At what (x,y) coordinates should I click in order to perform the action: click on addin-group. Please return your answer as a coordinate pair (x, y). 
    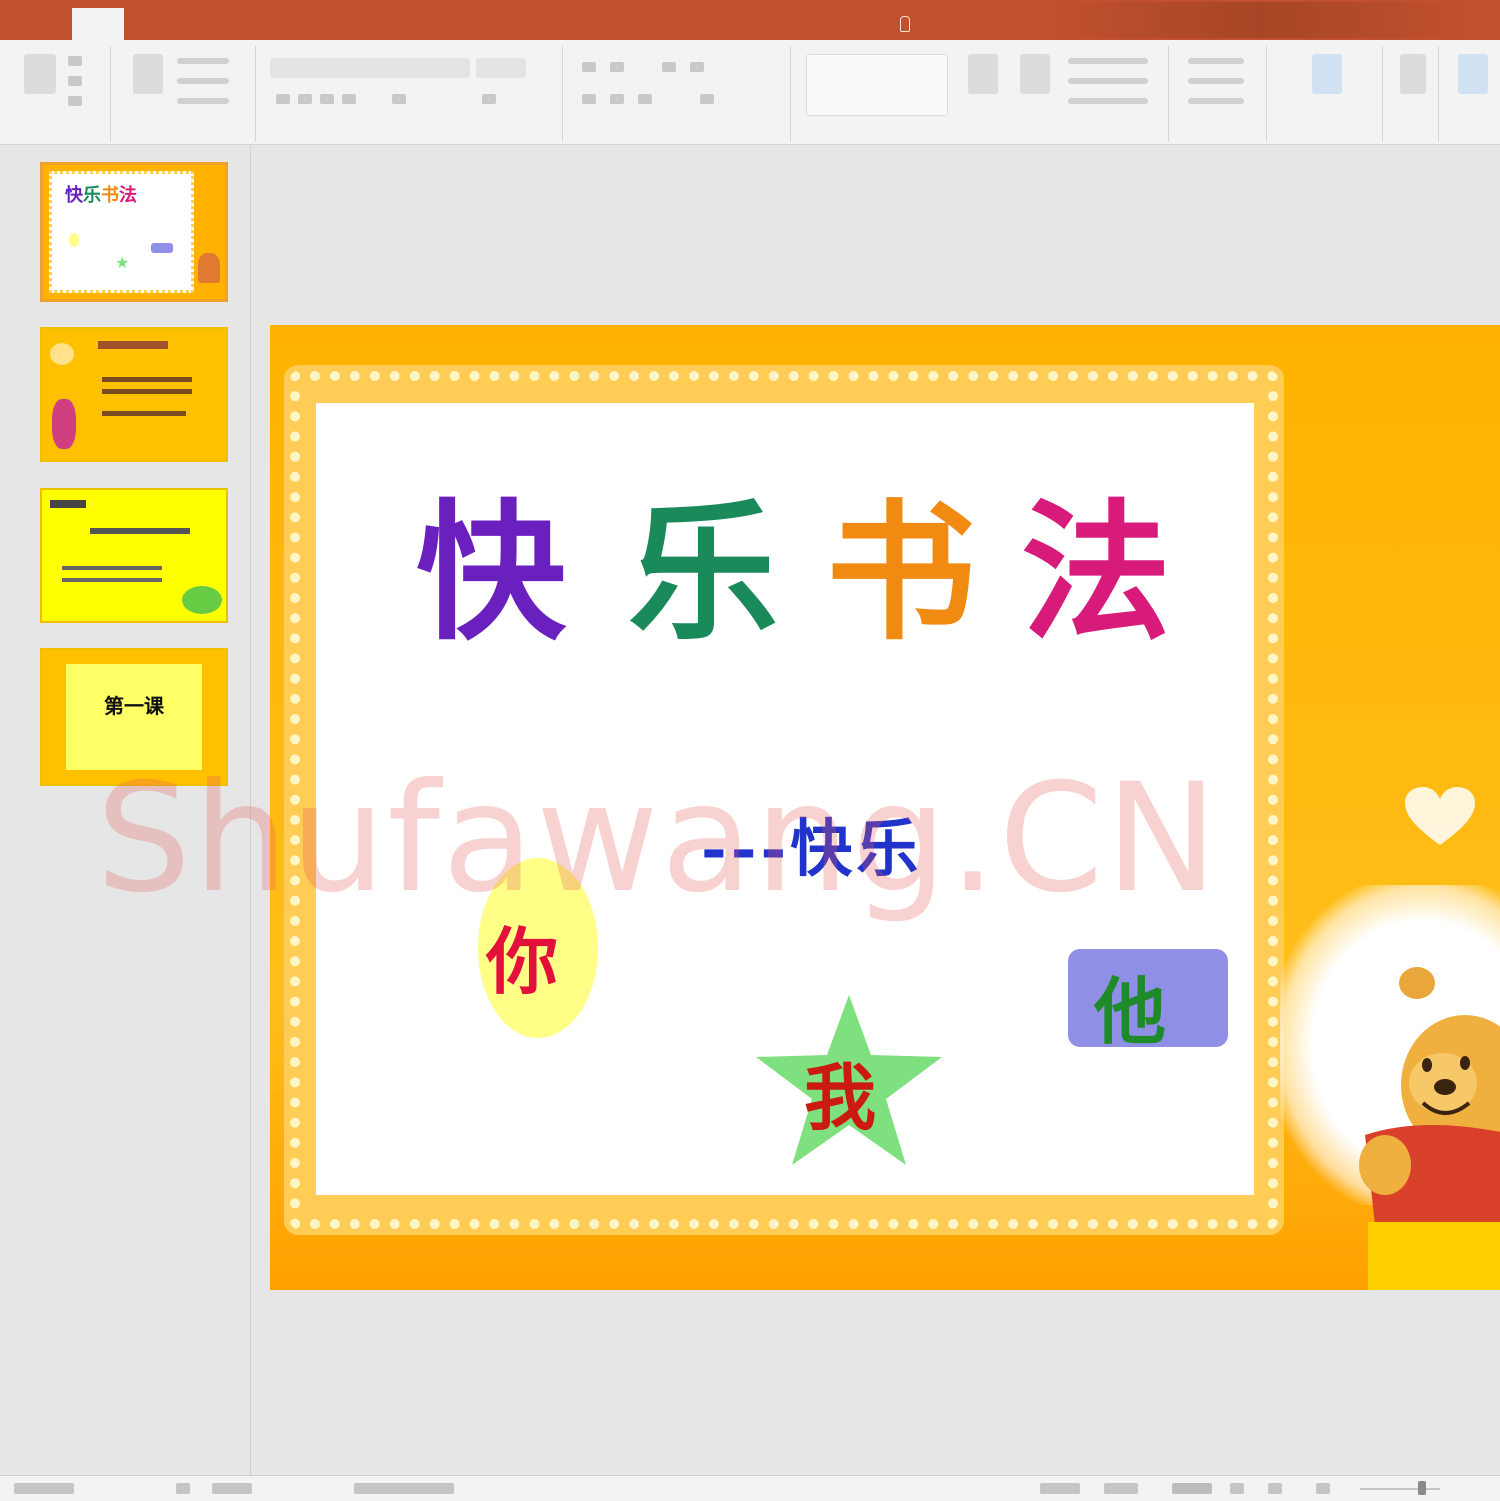
    Looking at the image, I should click on (1327, 94).